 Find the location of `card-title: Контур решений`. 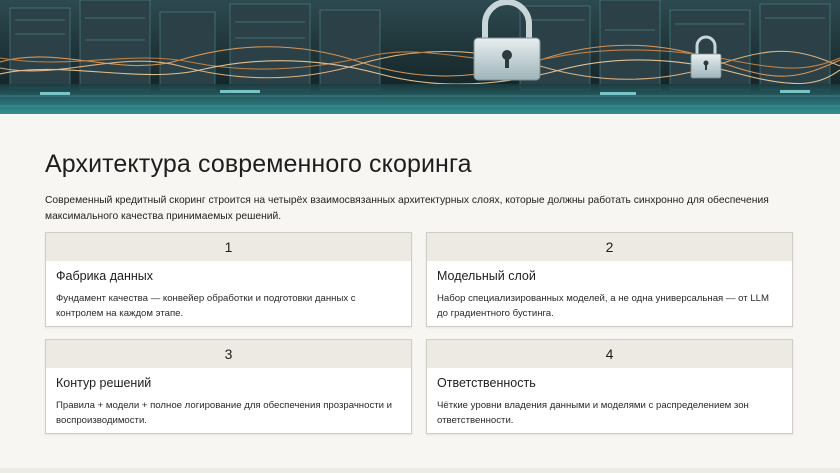

card-title: Контур решений is located at coordinates (104, 383).